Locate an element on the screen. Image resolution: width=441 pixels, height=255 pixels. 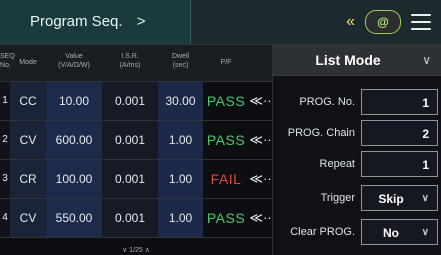
header-seq: SEQ No. is located at coordinates (7, 61).